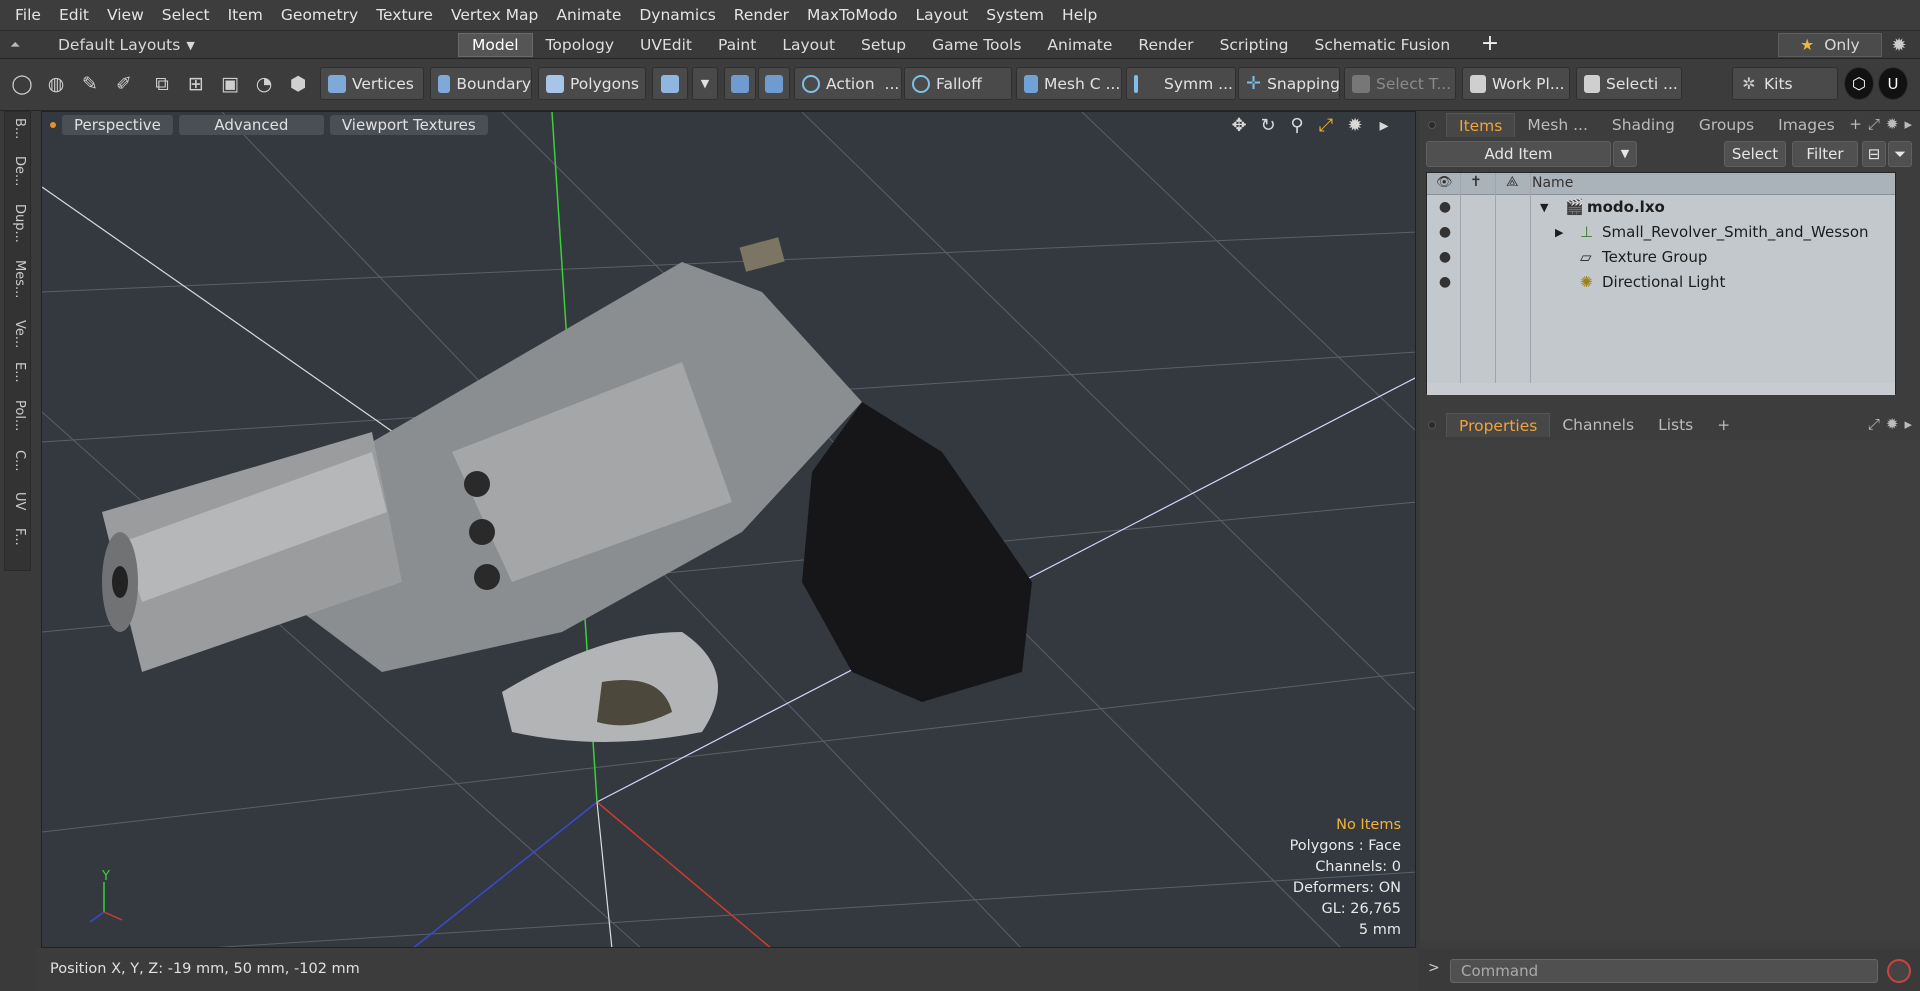 The height and width of the screenshot is (991, 1920). I want to click on tab-lists: Lists, so click(1675, 425).